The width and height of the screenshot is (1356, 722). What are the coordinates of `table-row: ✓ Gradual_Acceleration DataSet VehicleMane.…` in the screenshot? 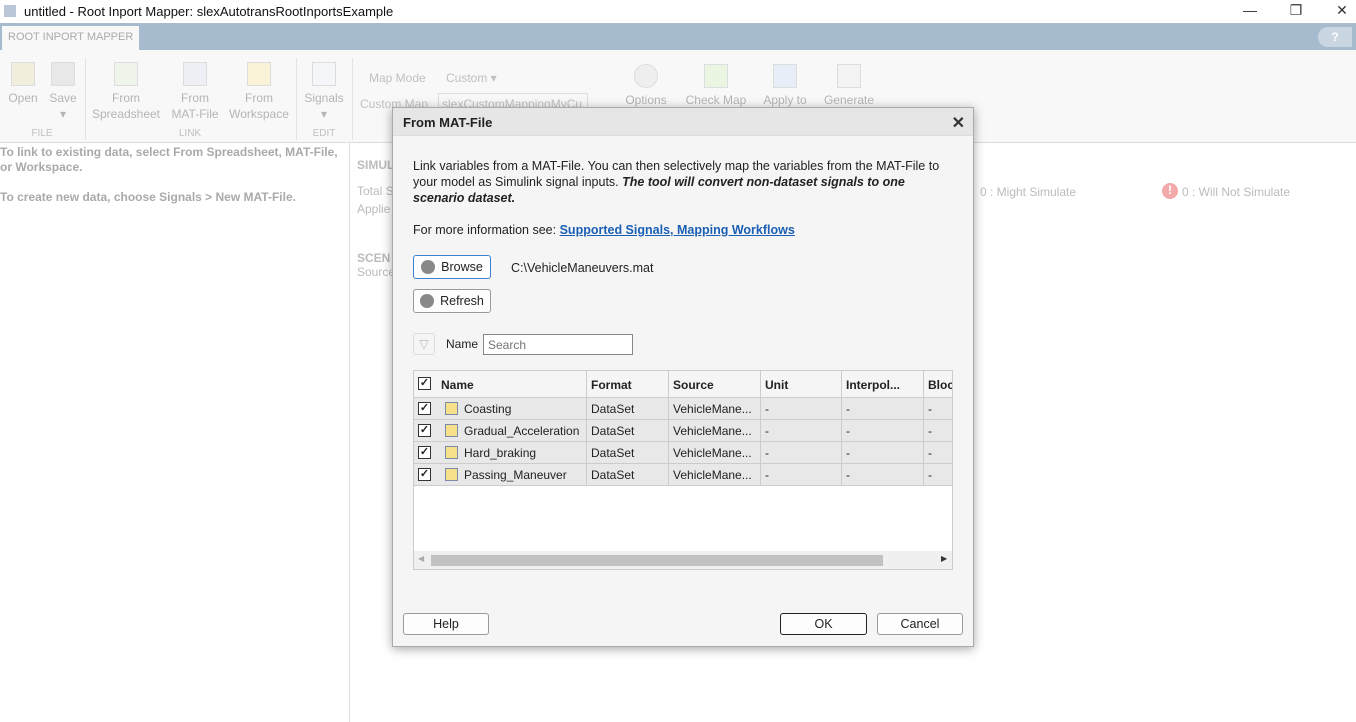 It's located at (683, 431).